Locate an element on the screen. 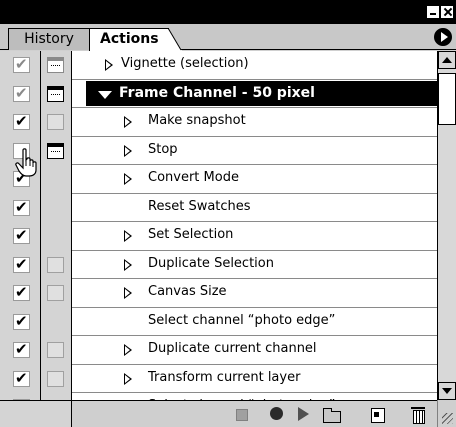  action-label: Canvas Size is located at coordinates (187, 291).